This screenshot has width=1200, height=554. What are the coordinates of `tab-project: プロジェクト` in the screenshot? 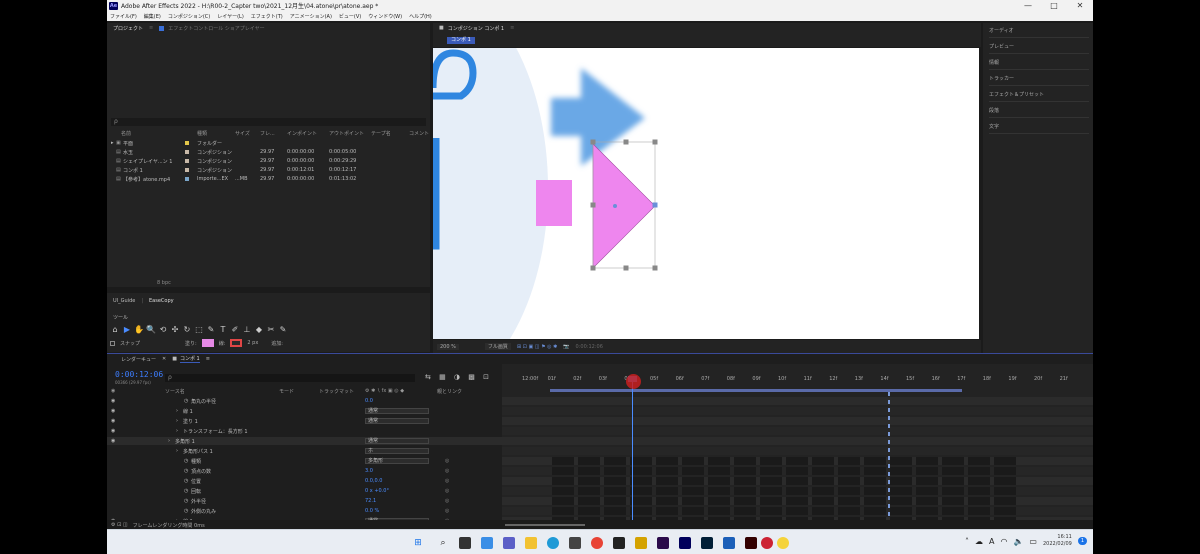 It's located at (128, 28).